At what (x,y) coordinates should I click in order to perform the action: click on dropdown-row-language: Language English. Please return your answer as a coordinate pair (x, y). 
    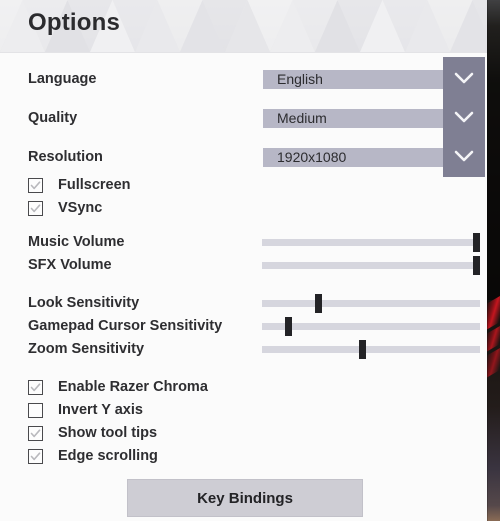
    Looking at the image, I should click on (243, 78).